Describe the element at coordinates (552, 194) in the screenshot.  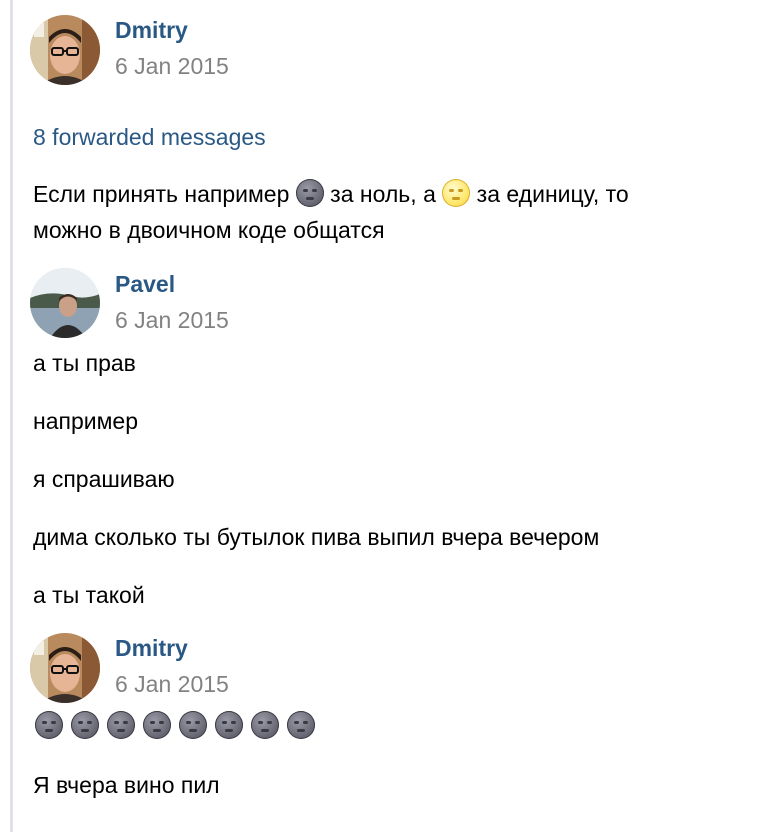
I see `message-text-part: за единицу, то` at that location.